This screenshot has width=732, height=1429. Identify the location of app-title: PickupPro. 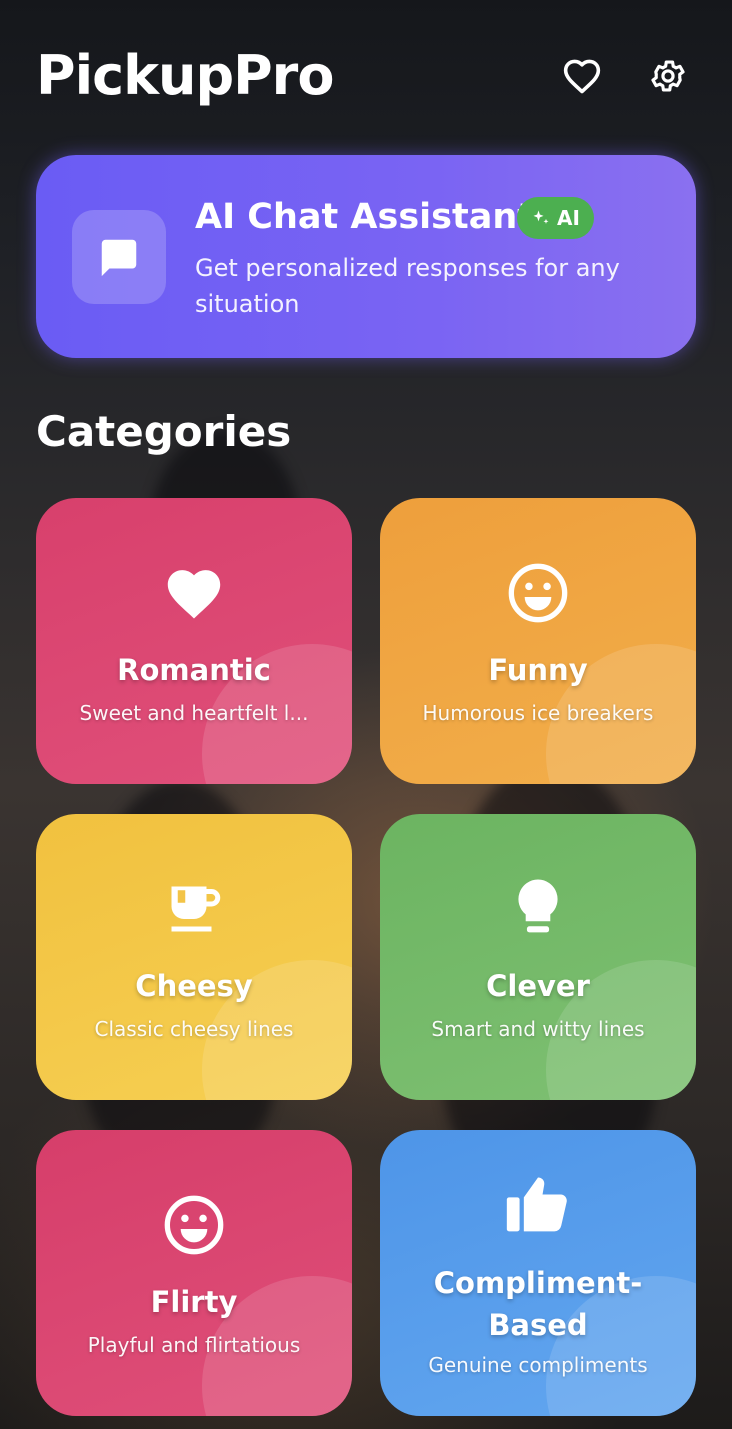
(185, 75).